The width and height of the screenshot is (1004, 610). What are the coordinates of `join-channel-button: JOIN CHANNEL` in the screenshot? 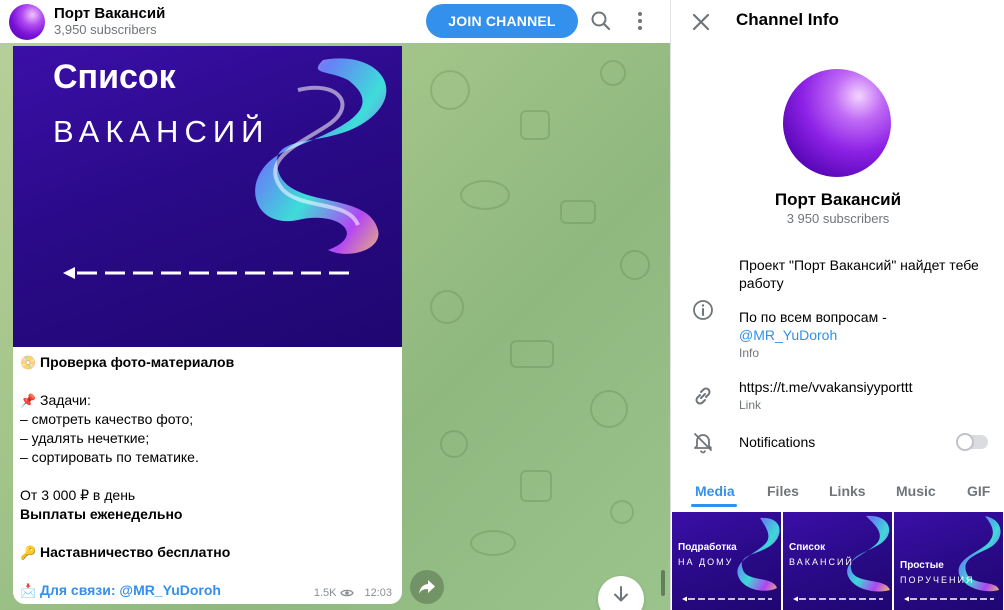 It's located at (502, 21).